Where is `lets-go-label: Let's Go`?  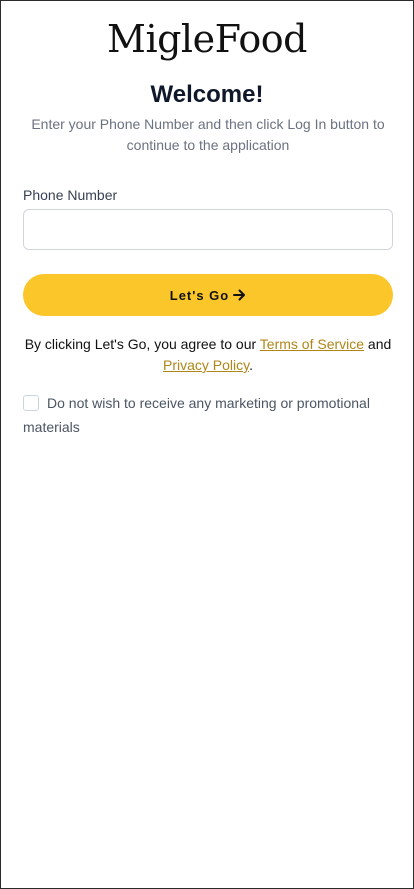
lets-go-label: Let's Go is located at coordinates (199, 295).